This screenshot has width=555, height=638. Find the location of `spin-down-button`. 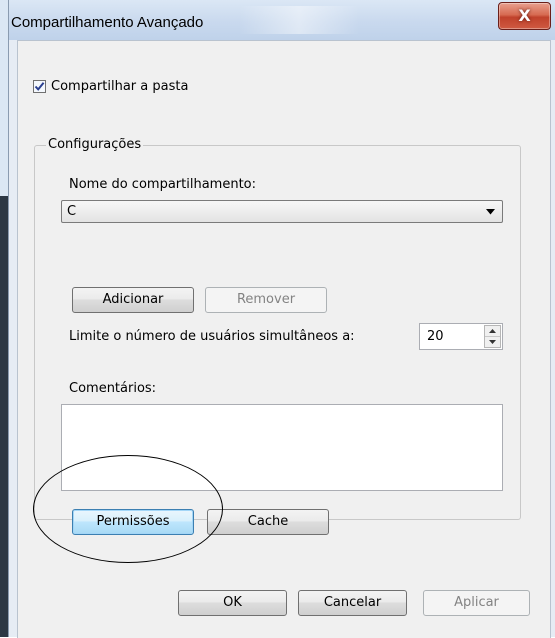

spin-down-button is located at coordinates (492, 342).